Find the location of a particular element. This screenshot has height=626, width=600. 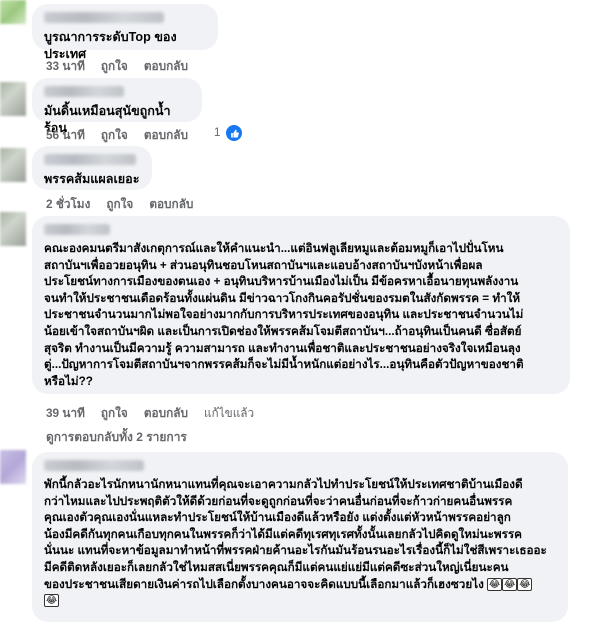

comment-bubble: บูรณาการระดับTop ของประเทศ is located at coordinates (125, 32).